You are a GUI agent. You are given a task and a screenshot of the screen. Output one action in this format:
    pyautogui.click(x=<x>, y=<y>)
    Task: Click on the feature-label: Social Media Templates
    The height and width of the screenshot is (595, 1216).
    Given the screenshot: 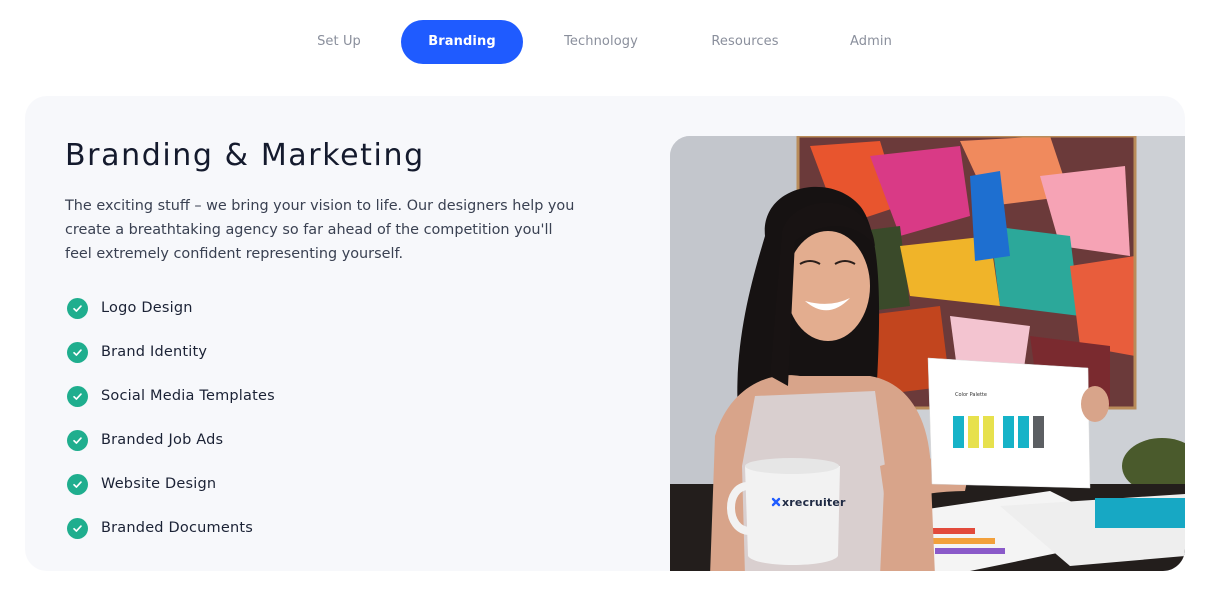 What is the action you would take?
    pyautogui.click(x=188, y=396)
    